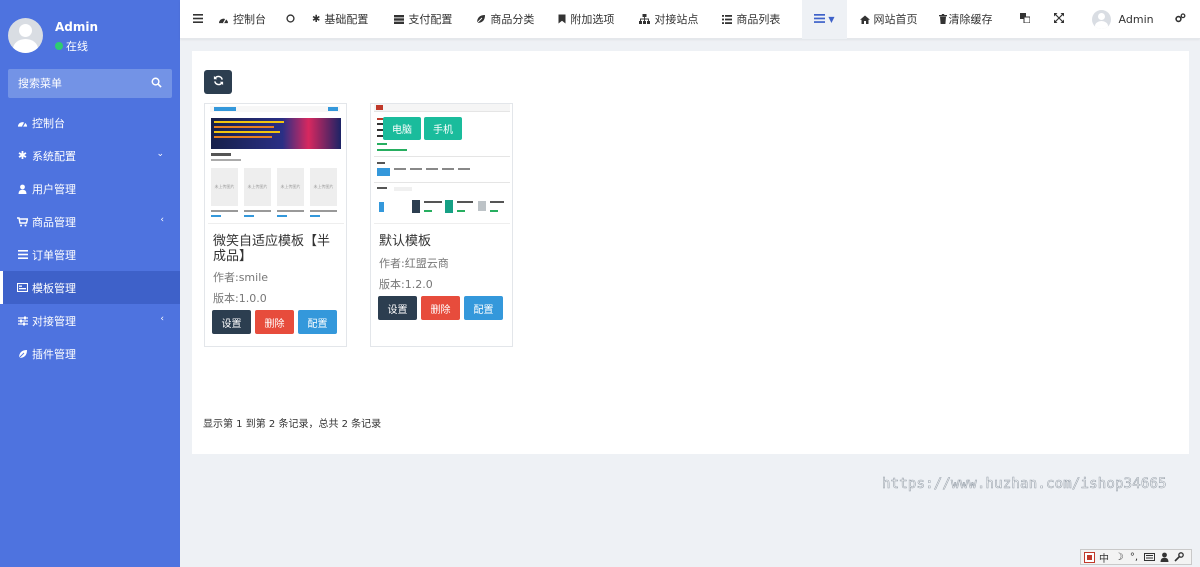 The image size is (1200, 567). What do you see at coordinates (1136, 19) in the screenshot?
I see `nav-user-name: Admin` at bounding box center [1136, 19].